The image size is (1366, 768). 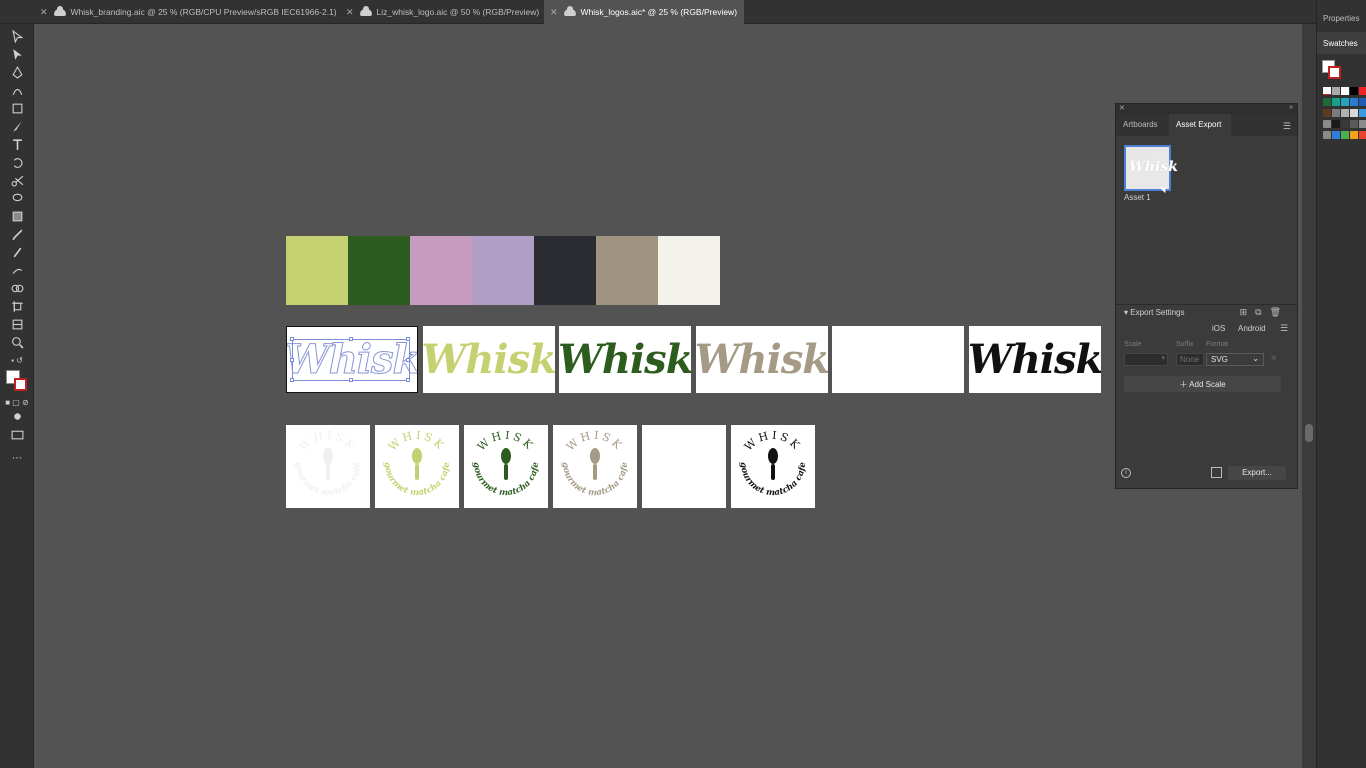 What do you see at coordinates (1341, 18) in the screenshot?
I see `properties-panel-tab: Properties` at bounding box center [1341, 18].